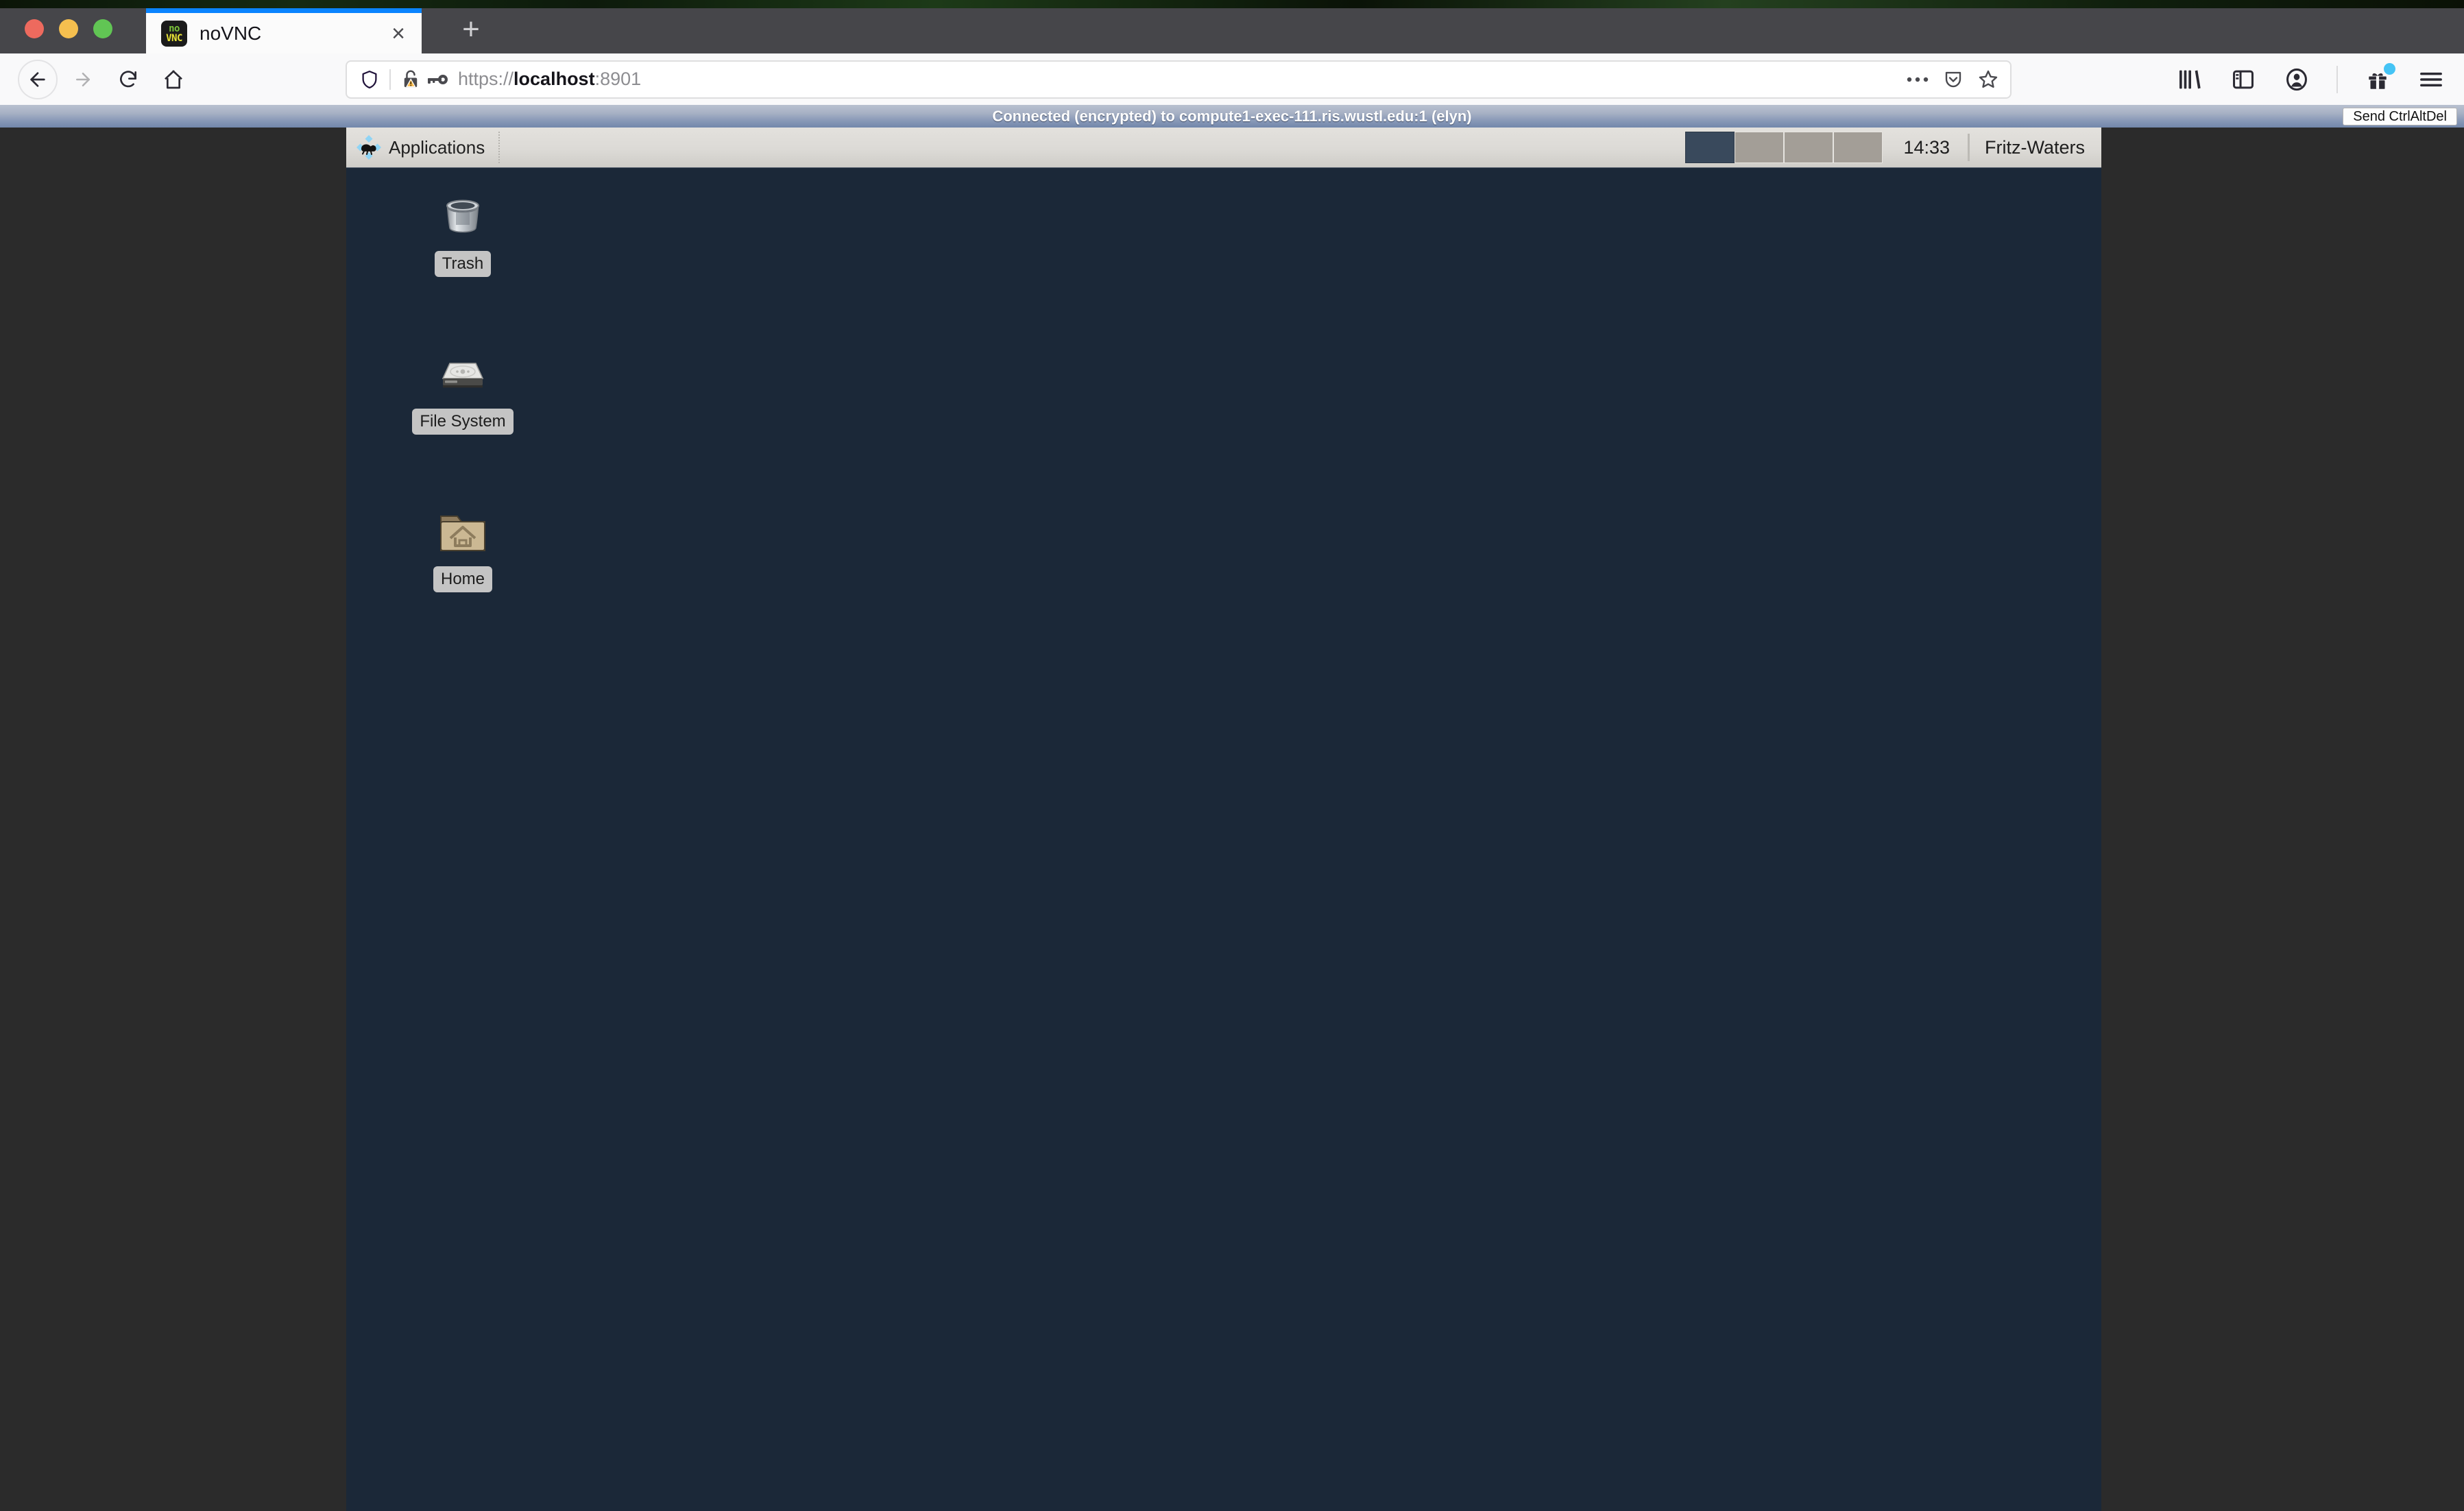 The height and width of the screenshot is (1511, 2464). What do you see at coordinates (463, 579) in the screenshot?
I see `desktop-icon-label: Home` at bounding box center [463, 579].